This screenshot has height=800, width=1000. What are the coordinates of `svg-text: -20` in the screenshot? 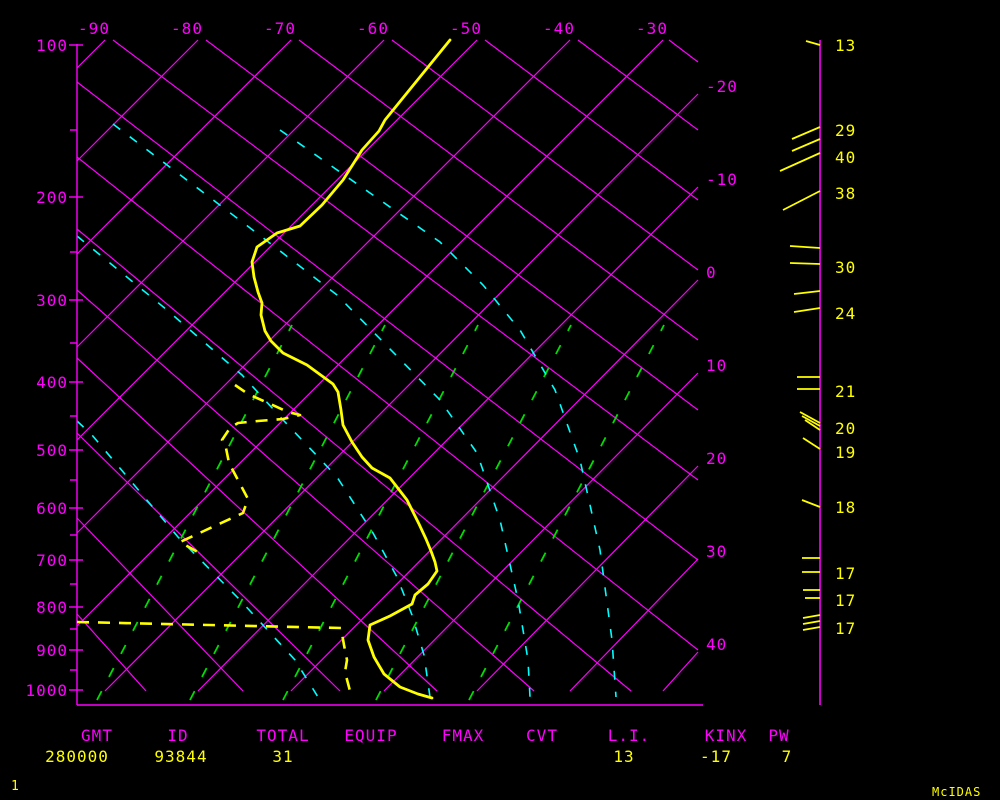 It's located at (722, 86).